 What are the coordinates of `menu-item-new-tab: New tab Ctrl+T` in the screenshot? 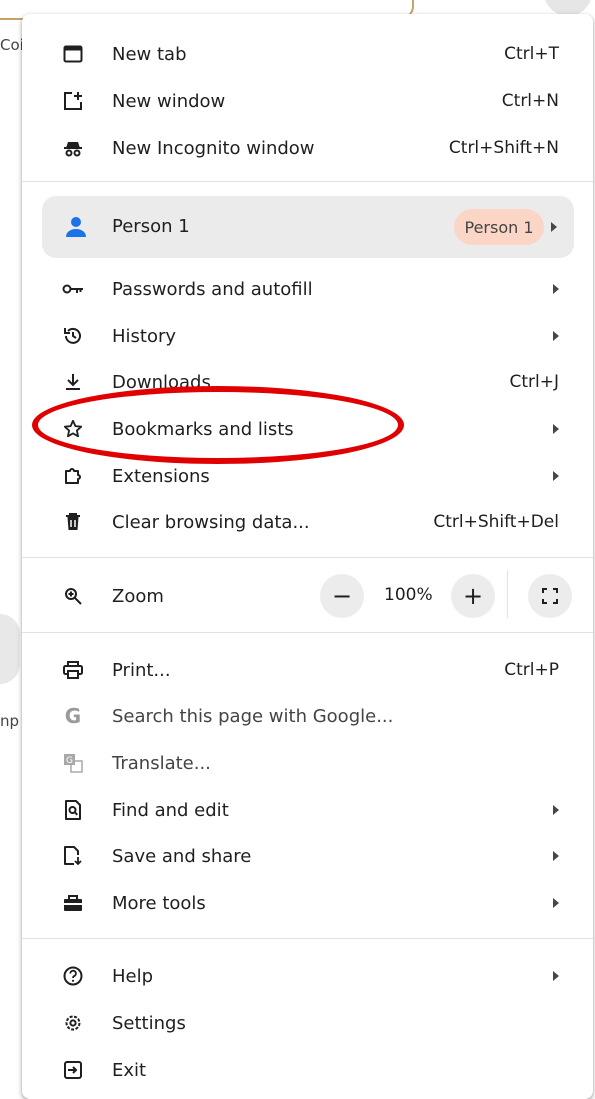 It's located at (307, 54).